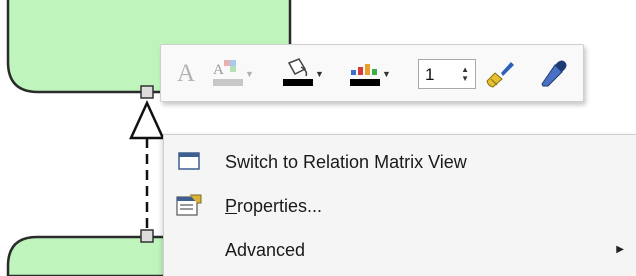  I want to click on fill-color-button: ▼, so click(304, 74).